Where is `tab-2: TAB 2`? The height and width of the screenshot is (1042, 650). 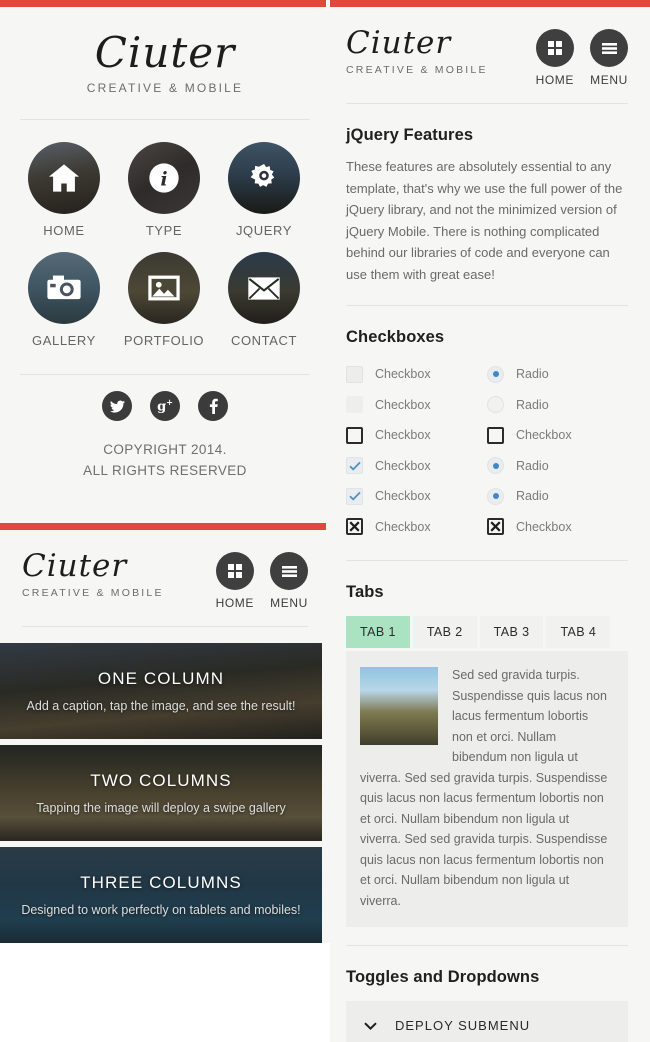 tab-2: TAB 2 is located at coordinates (444, 632).